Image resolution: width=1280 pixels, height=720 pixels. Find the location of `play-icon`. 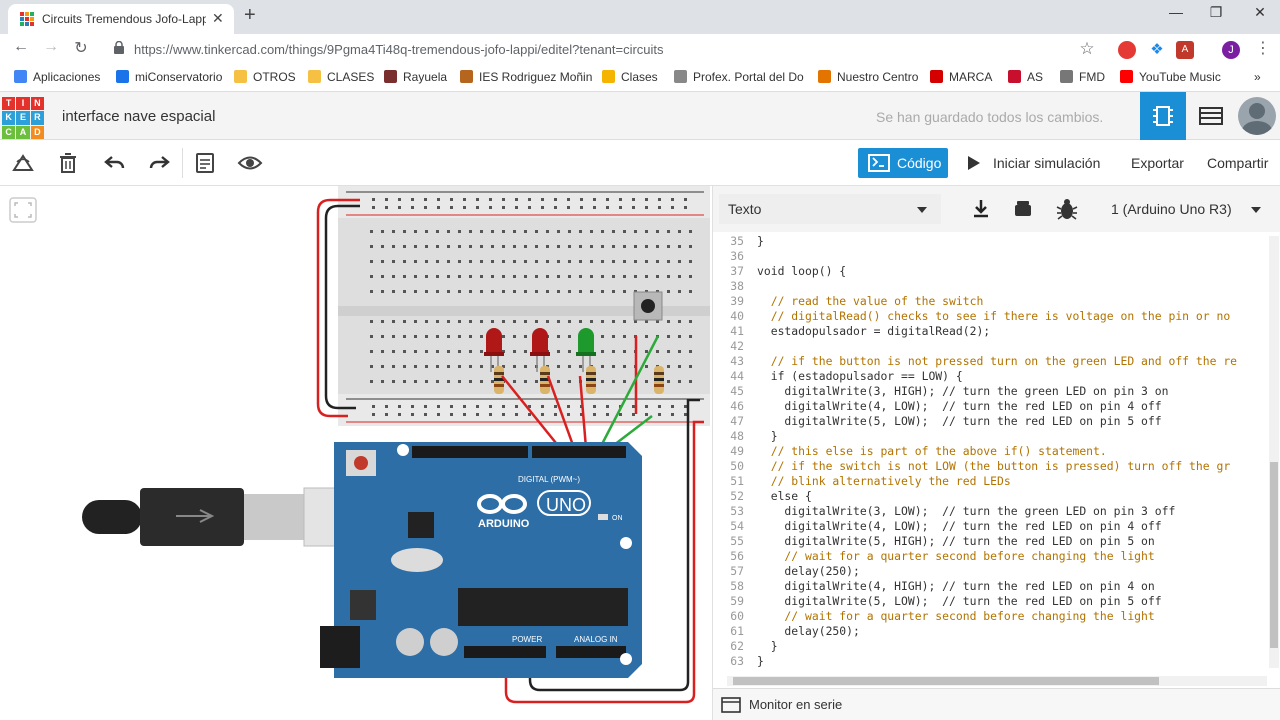

play-icon is located at coordinates (974, 163).